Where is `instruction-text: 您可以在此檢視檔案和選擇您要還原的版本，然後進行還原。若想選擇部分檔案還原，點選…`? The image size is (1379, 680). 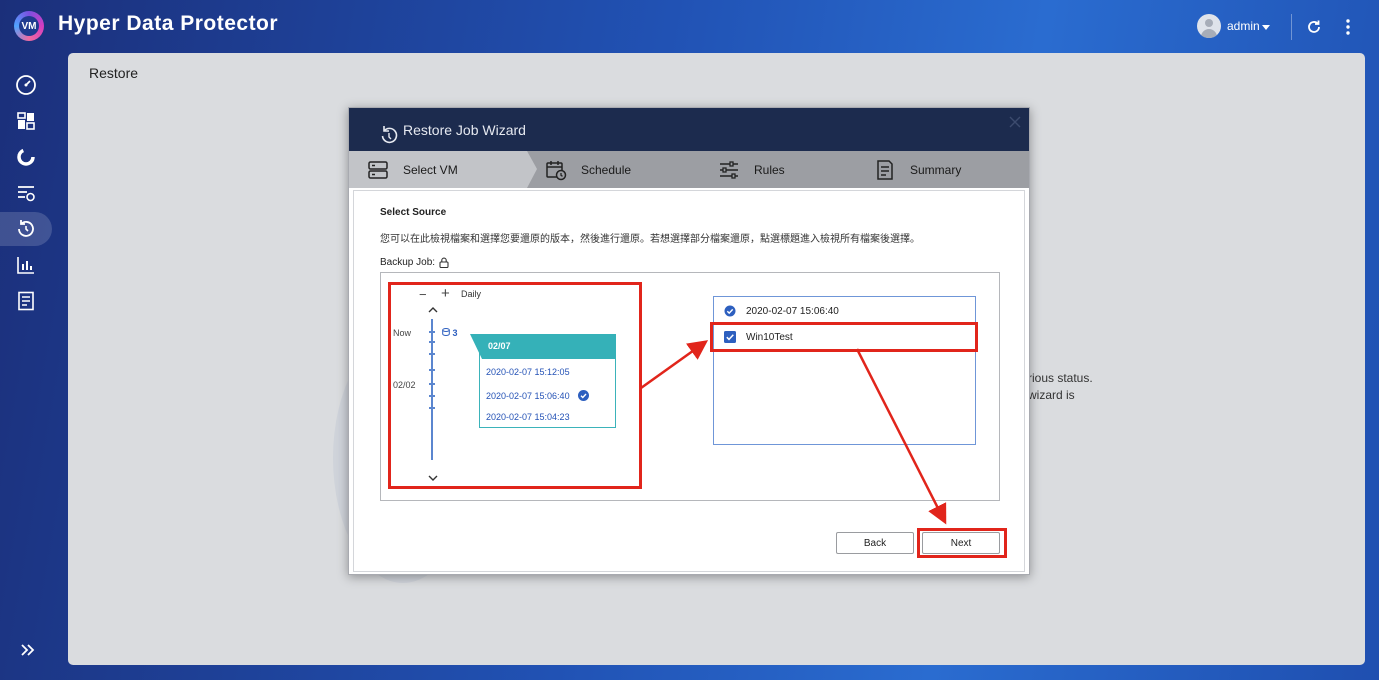
instruction-text: 您可以在此檢視檔案和選擇您要還原的版本，然後進行還原。若想選擇部分檔案還原，點選… is located at coordinates (650, 239).